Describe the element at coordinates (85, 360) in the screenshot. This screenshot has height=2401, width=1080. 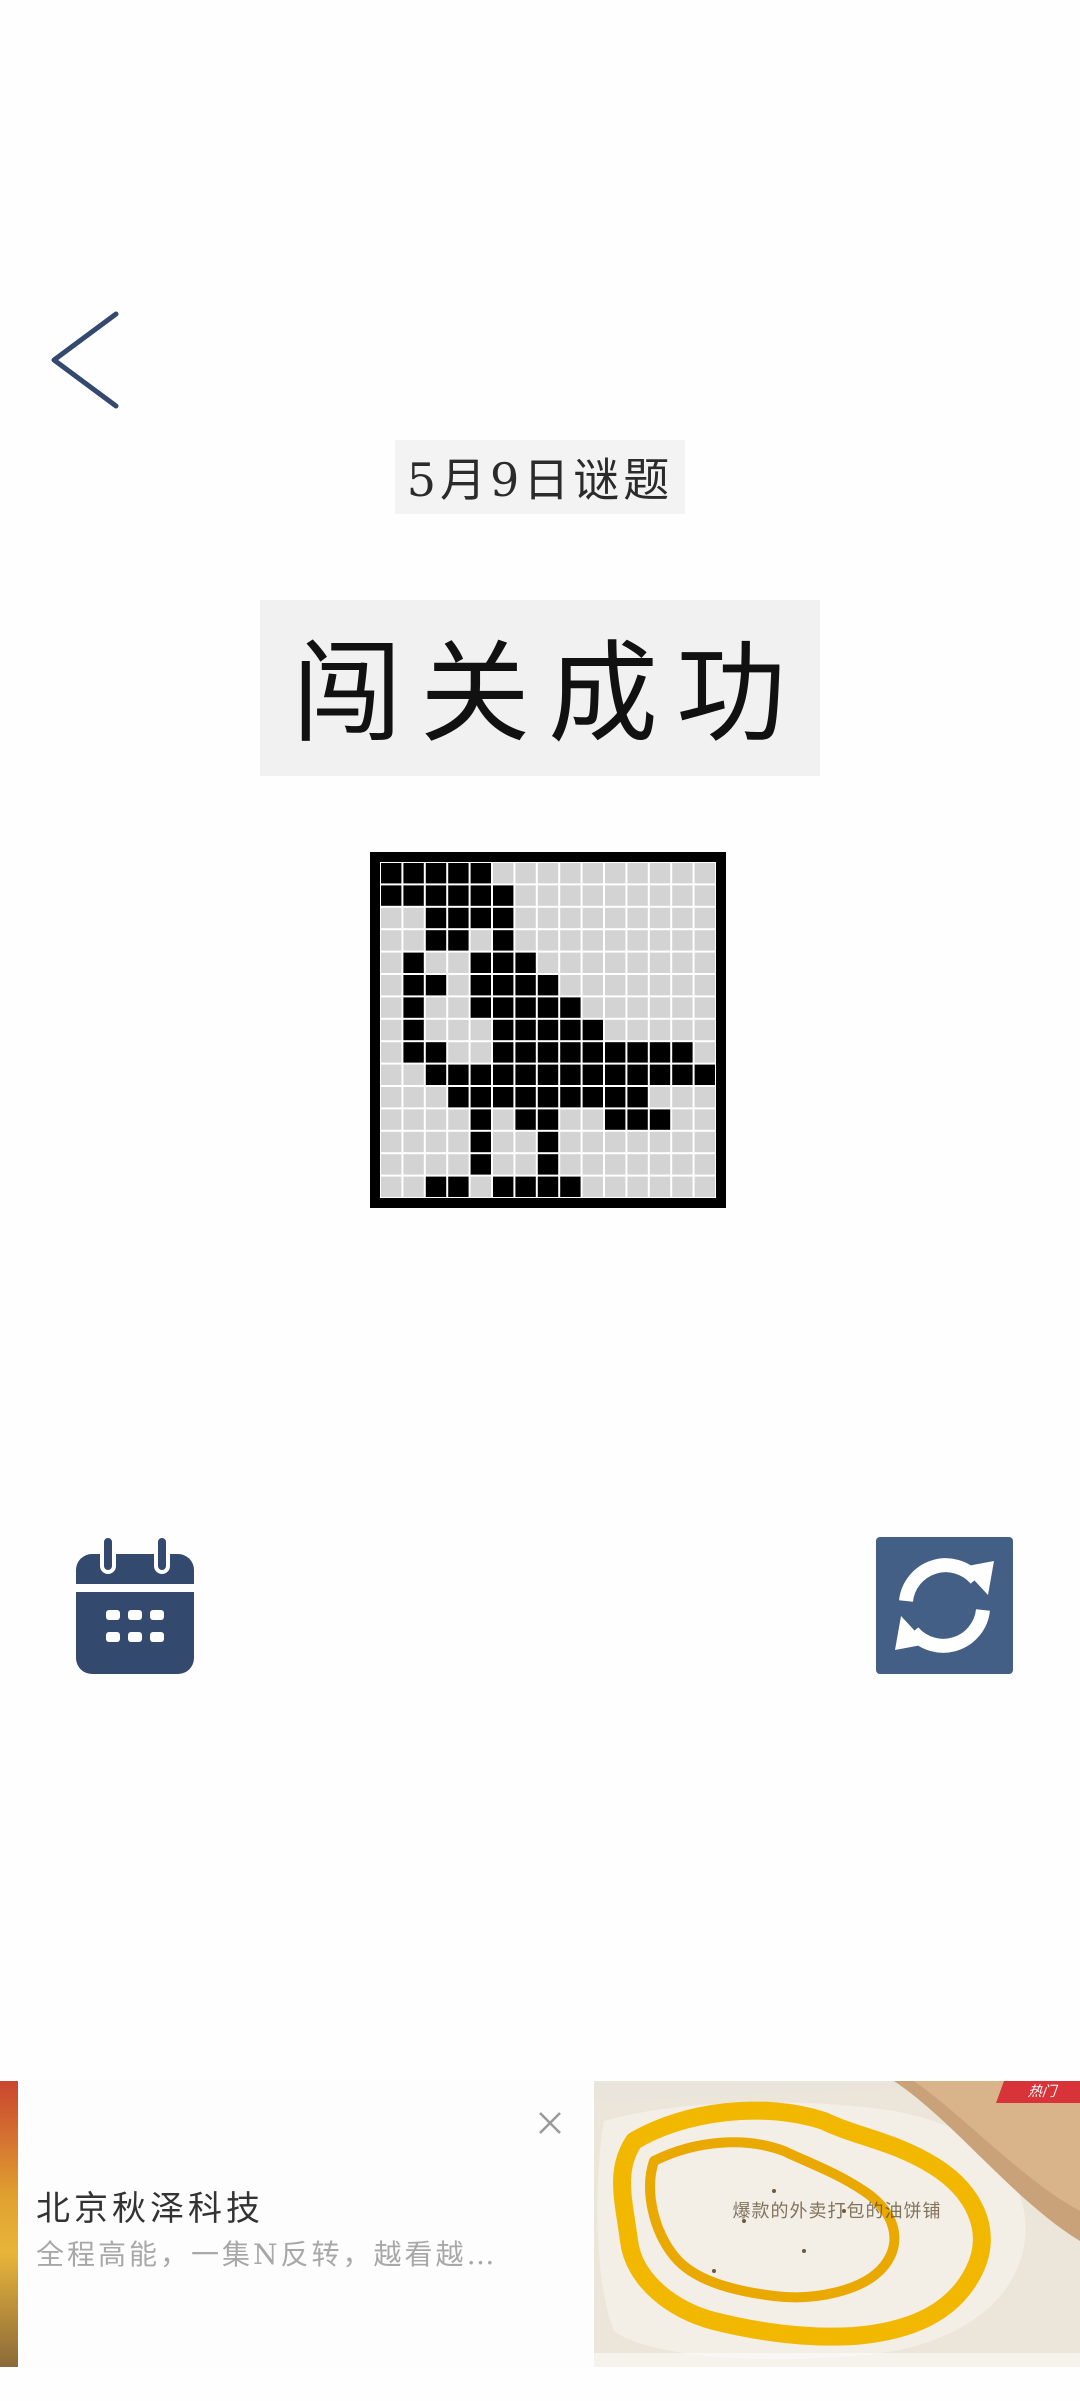
I see `chevron-left-icon` at that location.